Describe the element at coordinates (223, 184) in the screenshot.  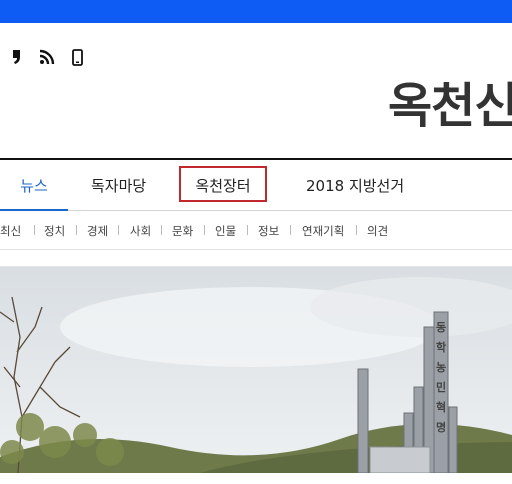
I see `nav-item-market: 옥천장터` at that location.